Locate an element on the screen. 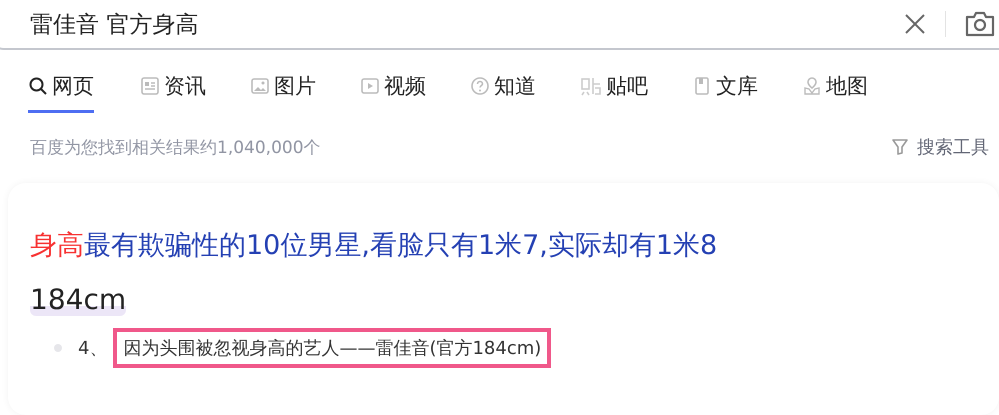 The image size is (999, 415). tab: 地图 is located at coordinates (835, 92).